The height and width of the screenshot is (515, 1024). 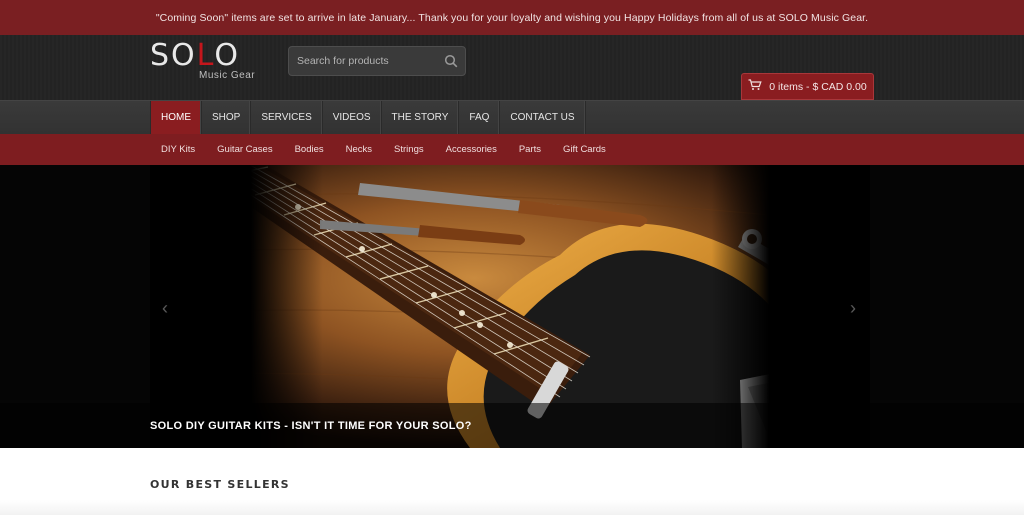 What do you see at coordinates (421, 117) in the screenshot?
I see `nav-the-story: THE STORY` at bounding box center [421, 117].